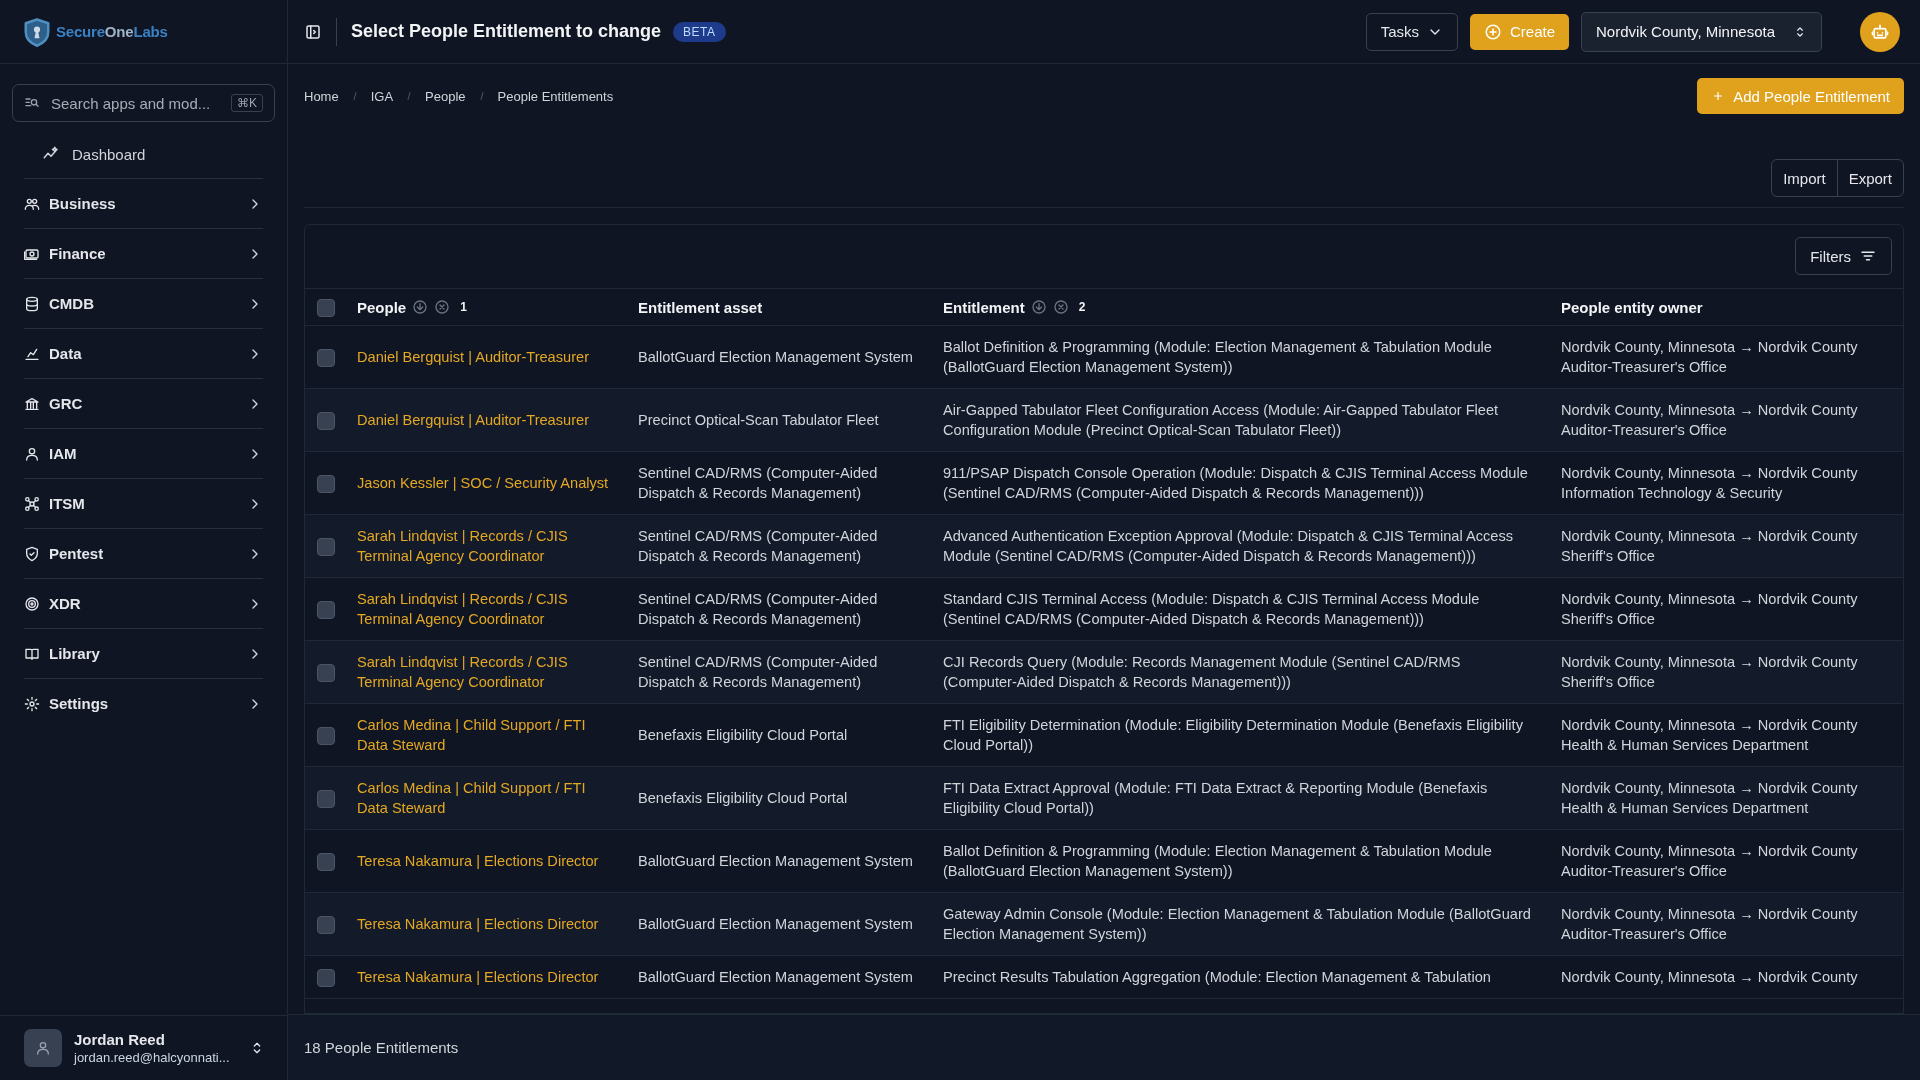 This screenshot has height=1080, width=1920. What do you see at coordinates (143, 203) in the screenshot?
I see `nav-group: Business` at bounding box center [143, 203].